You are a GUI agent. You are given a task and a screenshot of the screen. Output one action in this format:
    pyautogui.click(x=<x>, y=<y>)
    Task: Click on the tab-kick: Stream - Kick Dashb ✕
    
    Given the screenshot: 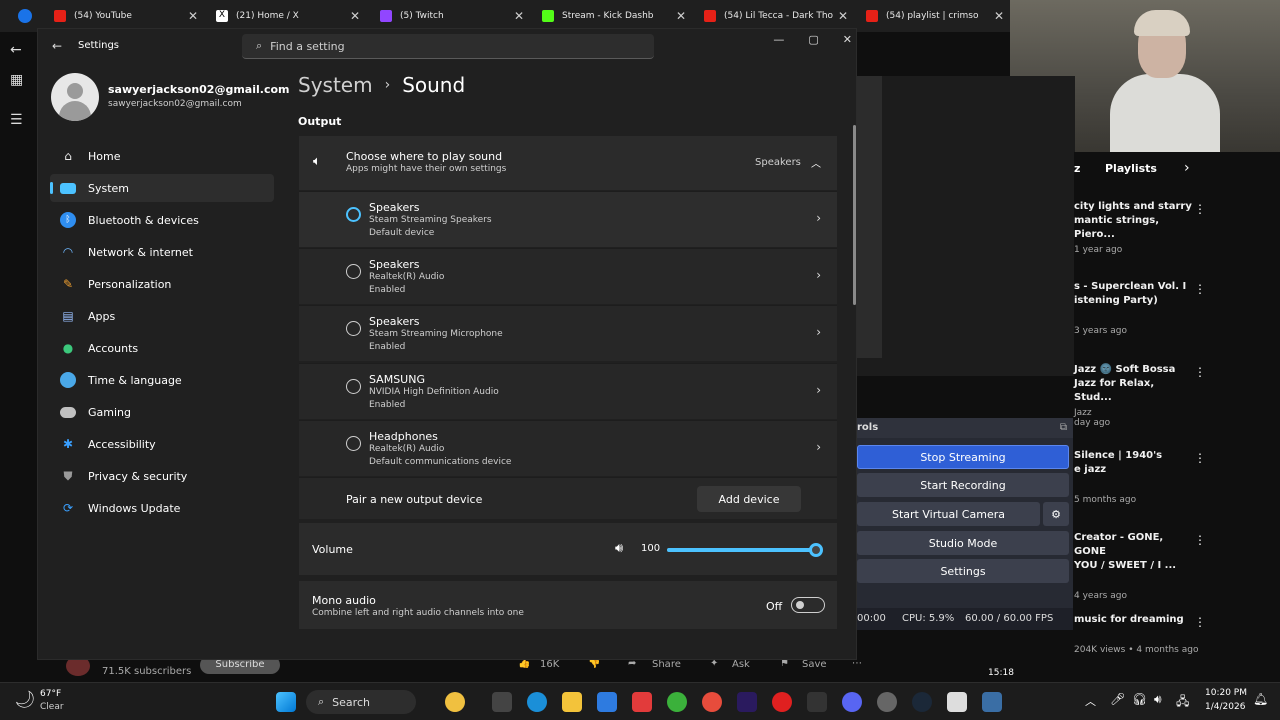 What is the action you would take?
    pyautogui.click(x=614, y=16)
    